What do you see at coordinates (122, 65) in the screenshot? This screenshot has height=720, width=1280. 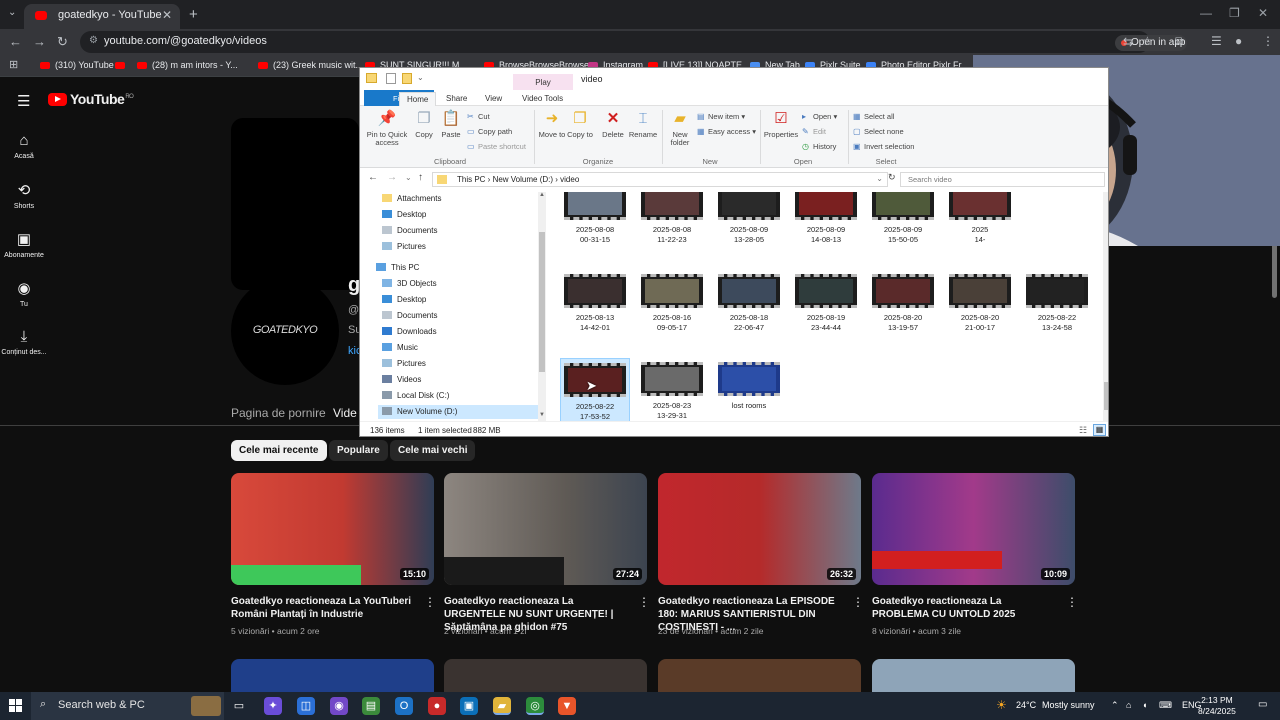 I see `bookmark-youtube-icon` at bounding box center [122, 65].